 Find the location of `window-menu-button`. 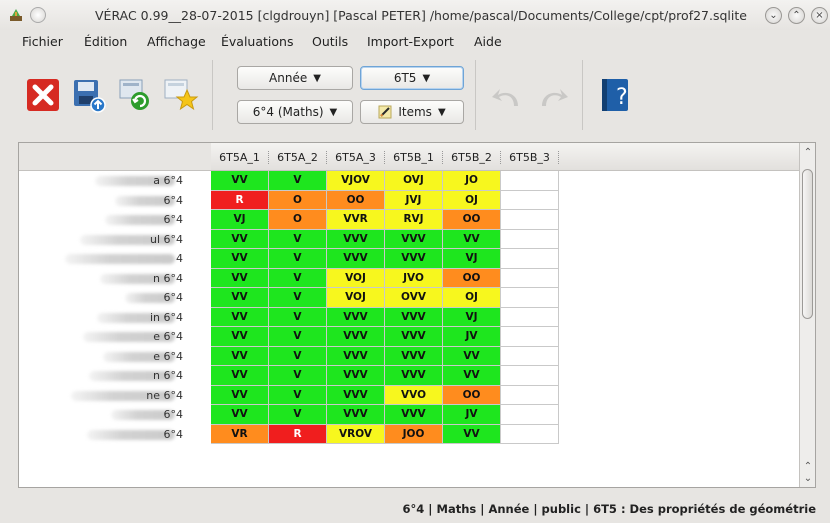

window-menu-button is located at coordinates (38, 15).